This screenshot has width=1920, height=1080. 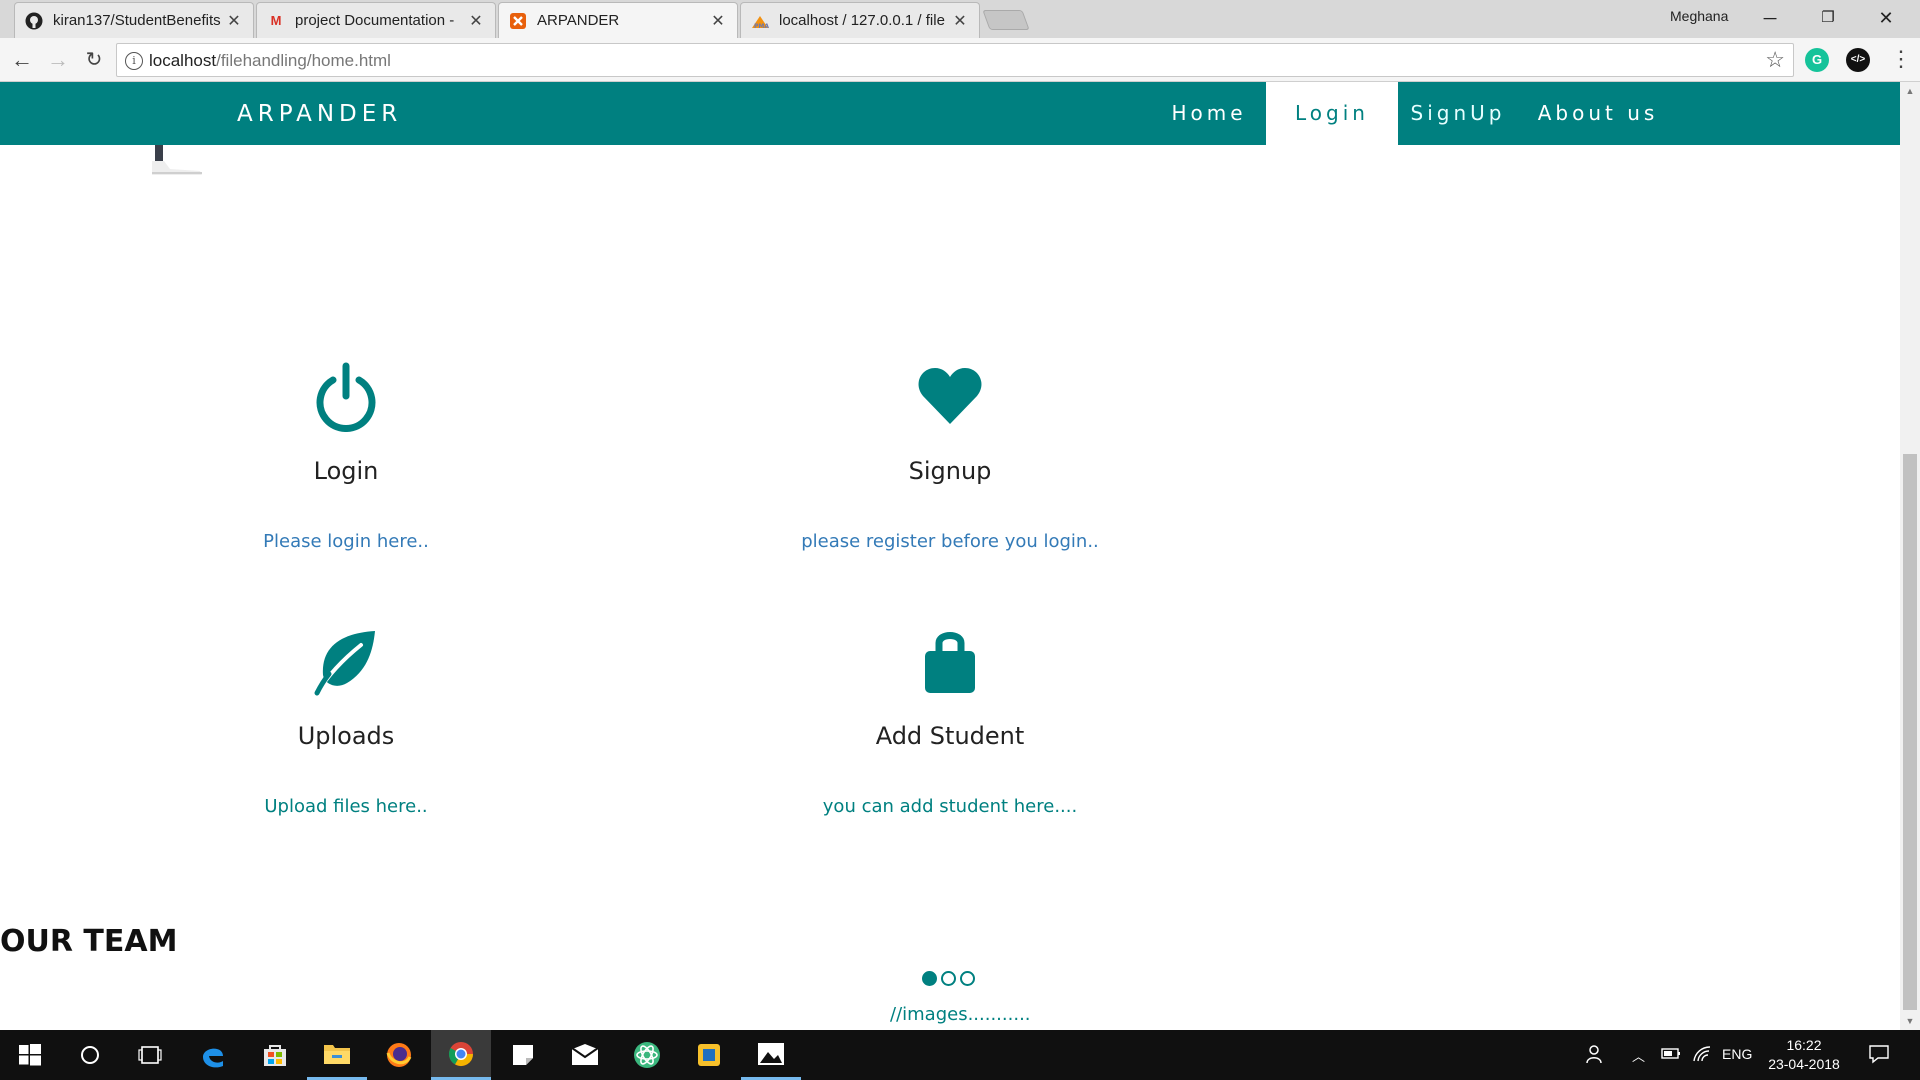 What do you see at coordinates (950, 541) in the screenshot?
I see `feature-link: please register before you login..` at bounding box center [950, 541].